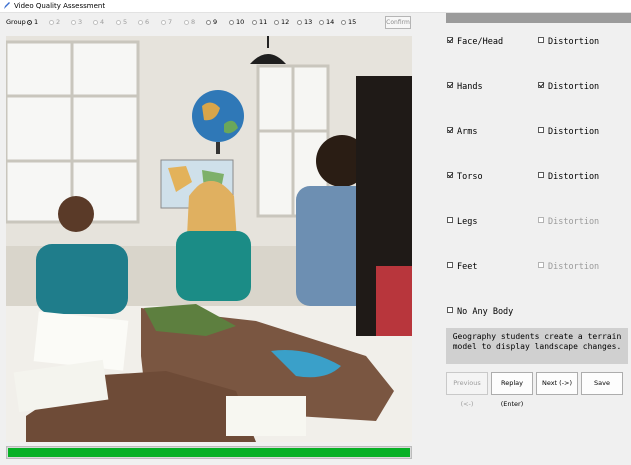 This screenshot has width=631, height=465. What do you see at coordinates (398, 22) in the screenshot?
I see `confirm-button: Confirm` at bounding box center [398, 22].